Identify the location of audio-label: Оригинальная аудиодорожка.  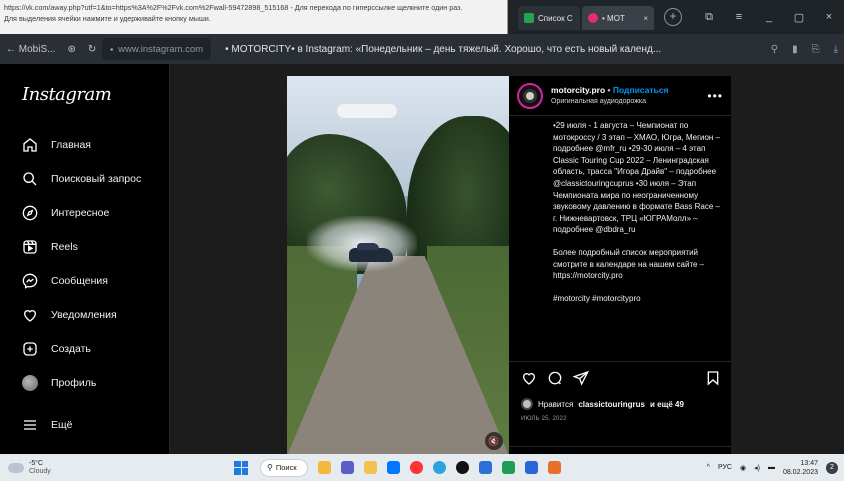
(609, 102).